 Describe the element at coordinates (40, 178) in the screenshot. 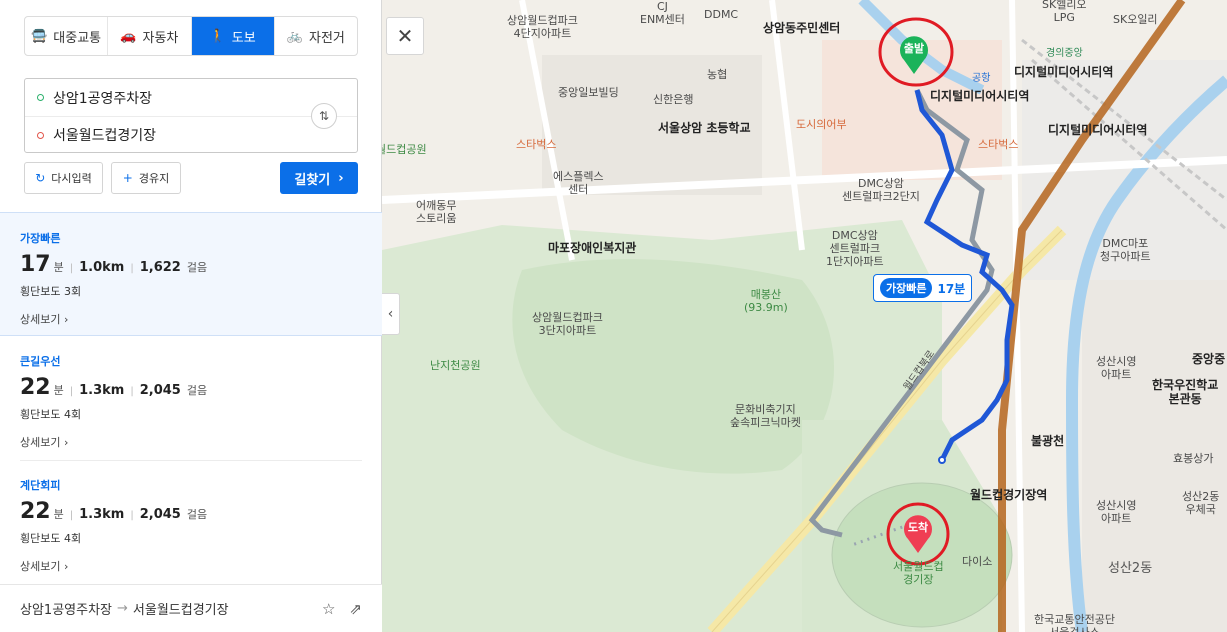

I see `refresh-icon: ↻` at that location.